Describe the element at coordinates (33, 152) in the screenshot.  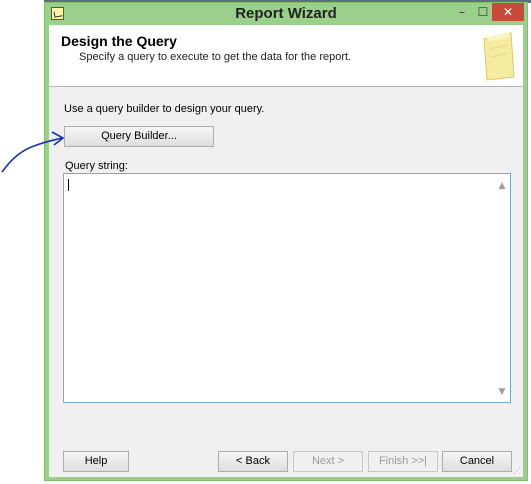
I see `annotation-arrow-icon` at that location.